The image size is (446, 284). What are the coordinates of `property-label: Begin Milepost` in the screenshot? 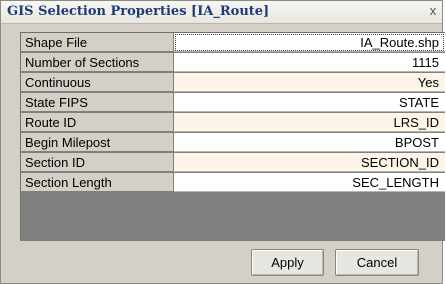 It's located at (97, 142).